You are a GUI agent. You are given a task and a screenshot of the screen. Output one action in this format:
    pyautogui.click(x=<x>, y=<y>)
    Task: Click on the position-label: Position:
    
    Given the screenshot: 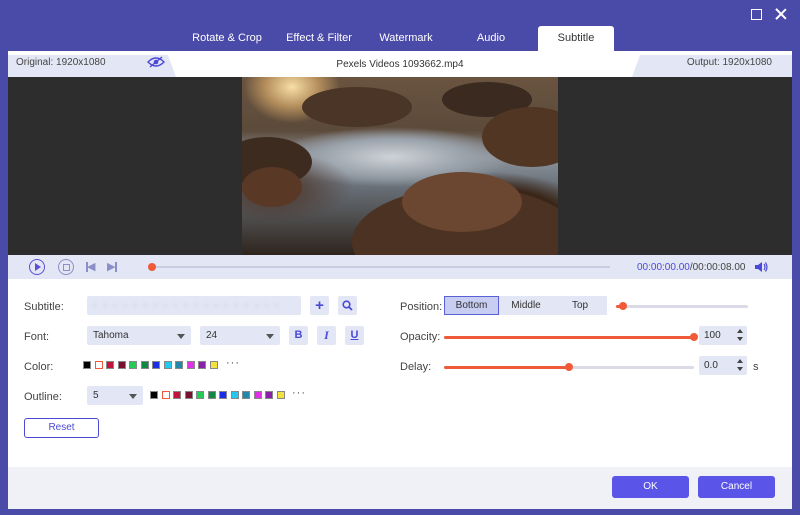 What is the action you would take?
    pyautogui.click(x=421, y=307)
    